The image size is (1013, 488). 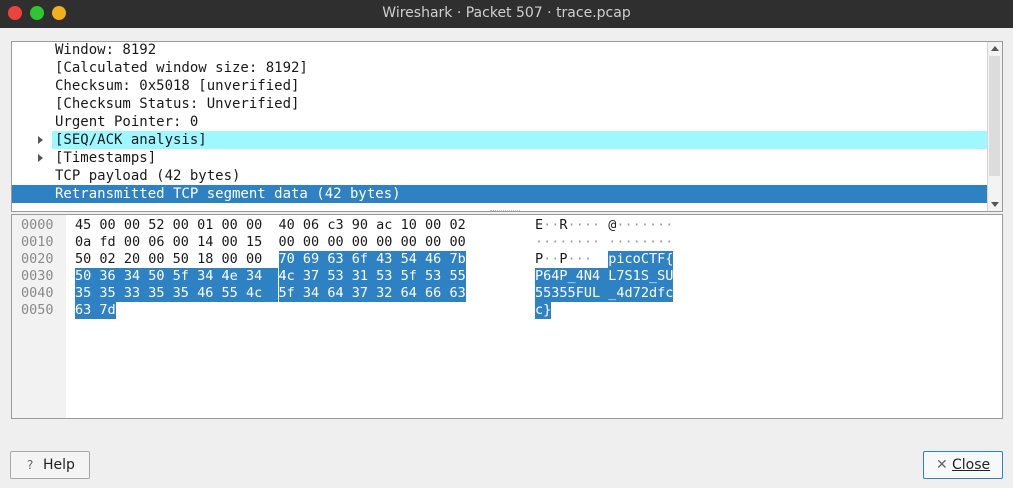 I want to click on hex-byte: 45, so click(x=83, y=225).